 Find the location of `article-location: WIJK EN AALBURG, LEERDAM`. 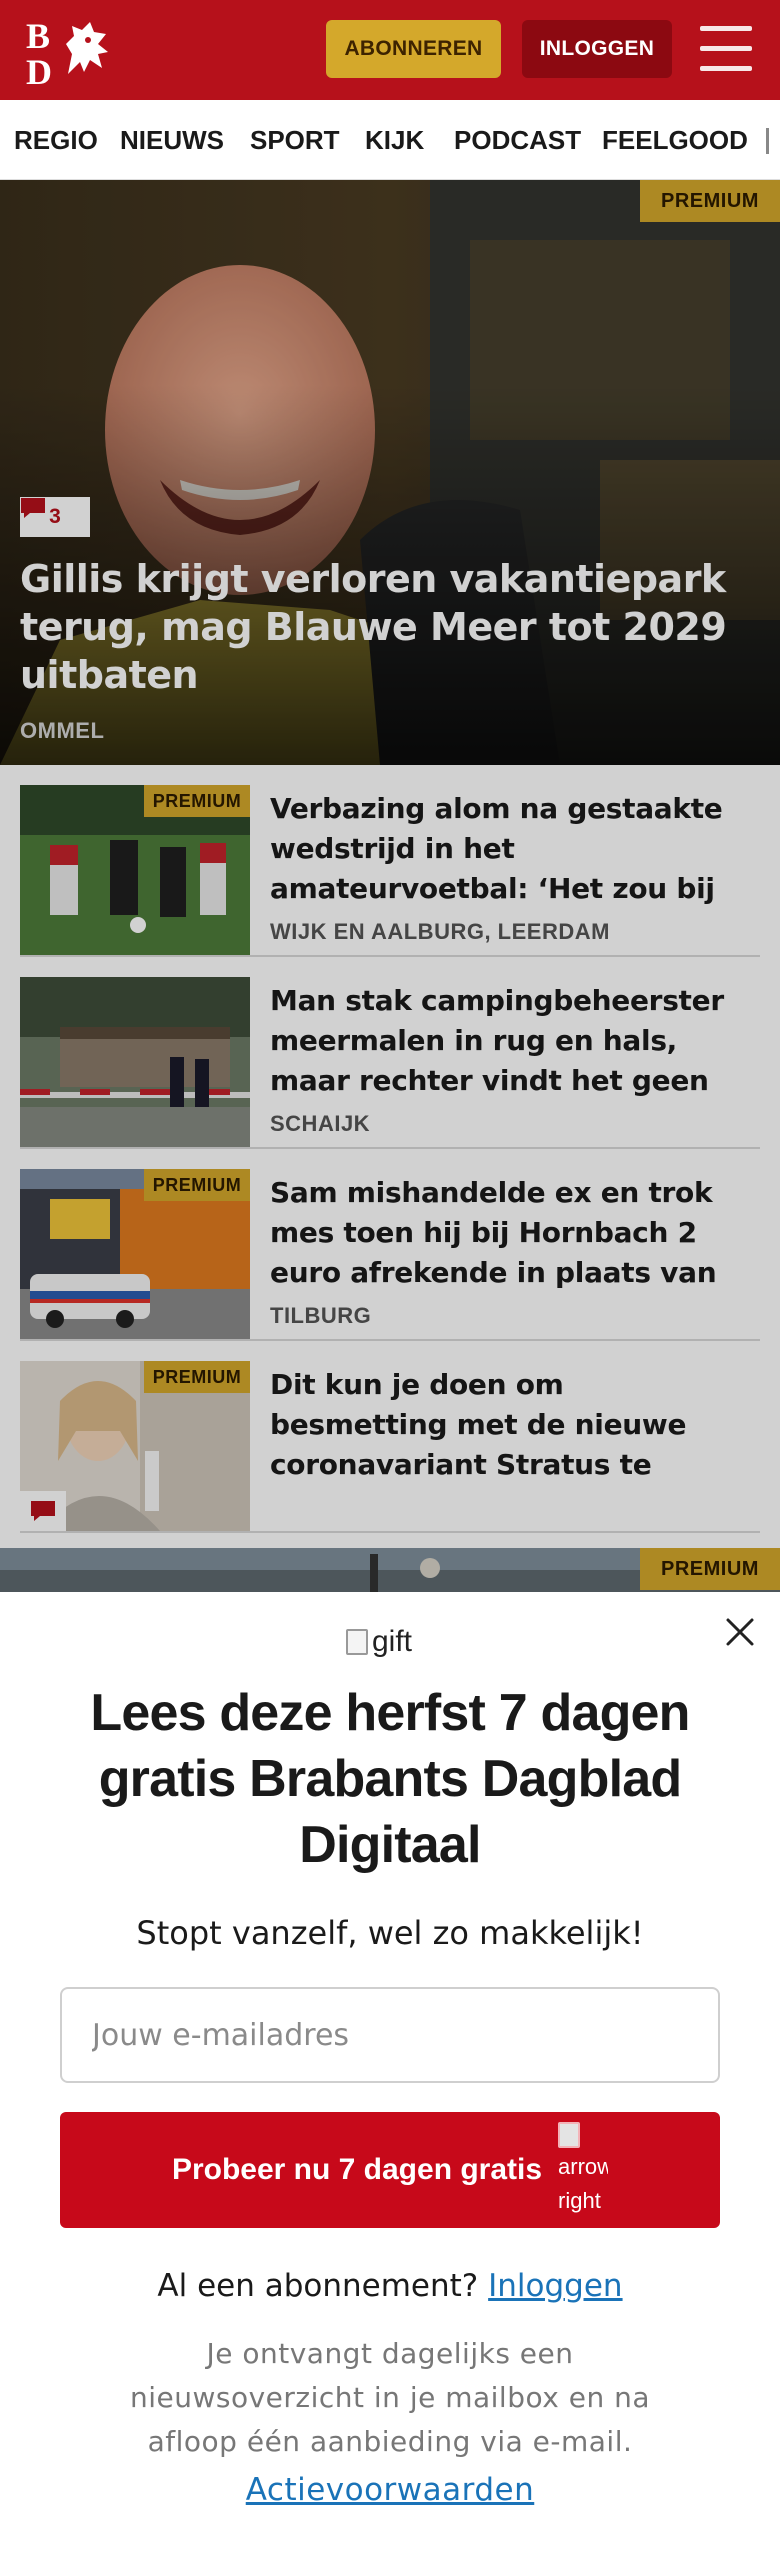

article-location: WIJK EN AALBURG, LEERDAM is located at coordinates (440, 931).